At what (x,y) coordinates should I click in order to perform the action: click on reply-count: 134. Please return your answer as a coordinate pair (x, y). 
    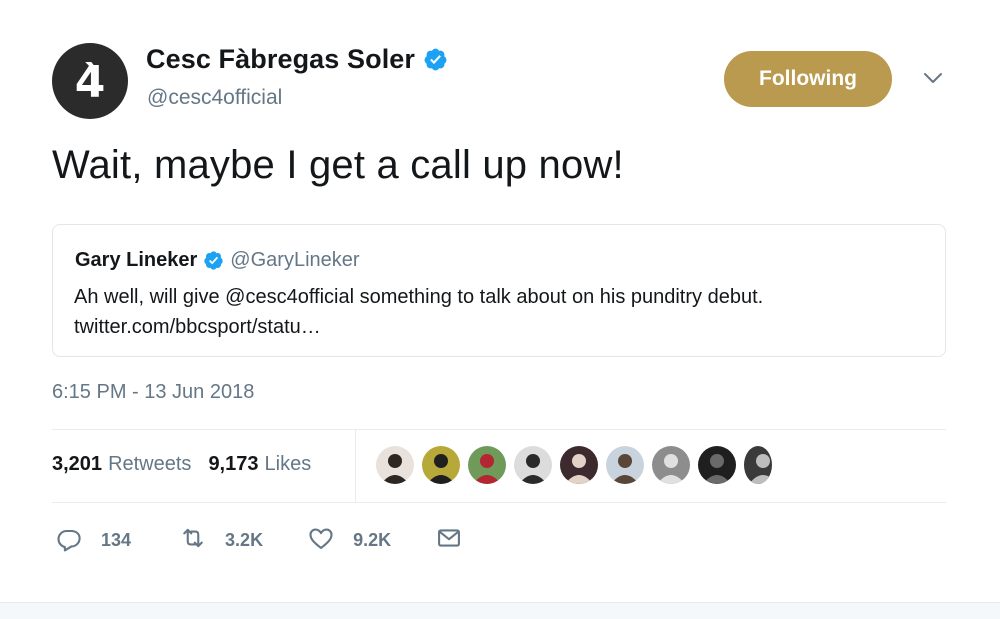
    Looking at the image, I should click on (116, 540).